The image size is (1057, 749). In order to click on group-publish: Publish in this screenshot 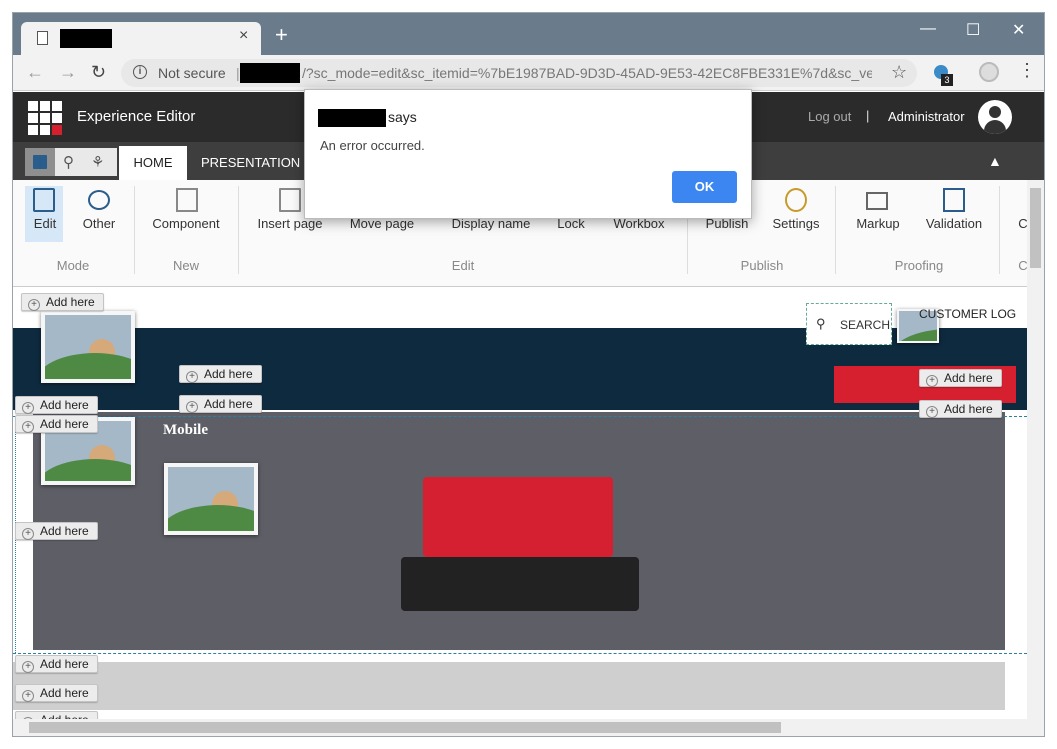, I will do `click(762, 265)`.